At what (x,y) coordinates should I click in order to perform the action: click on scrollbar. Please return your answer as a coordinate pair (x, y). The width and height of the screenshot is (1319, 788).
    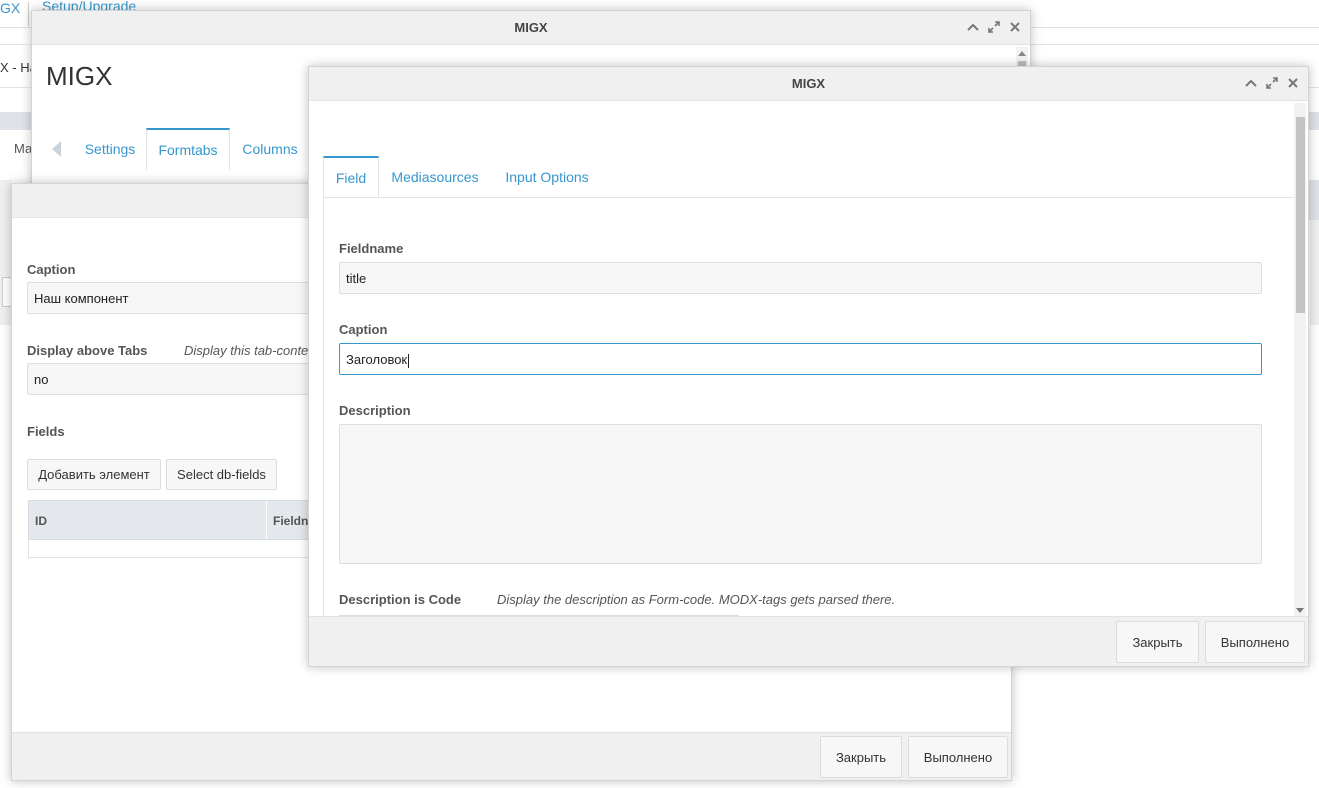
    Looking at the image, I should click on (1300, 360).